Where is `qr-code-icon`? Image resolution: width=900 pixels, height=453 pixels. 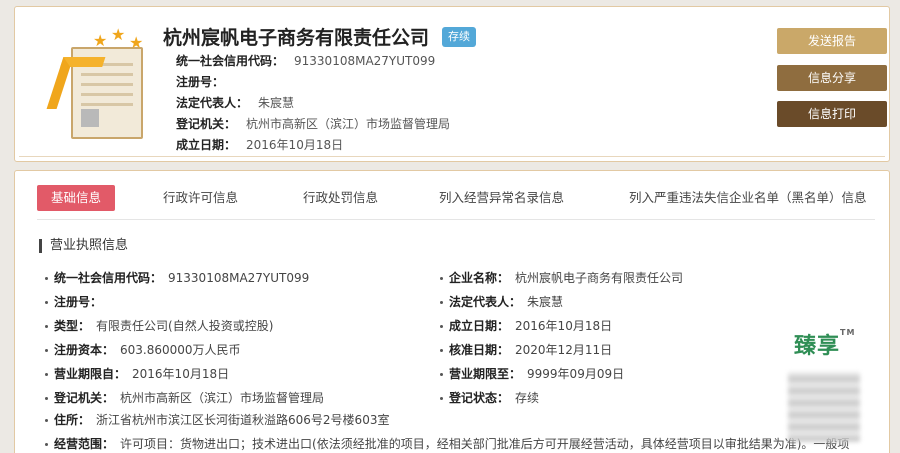
qr-code-icon is located at coordinates (824, 407).